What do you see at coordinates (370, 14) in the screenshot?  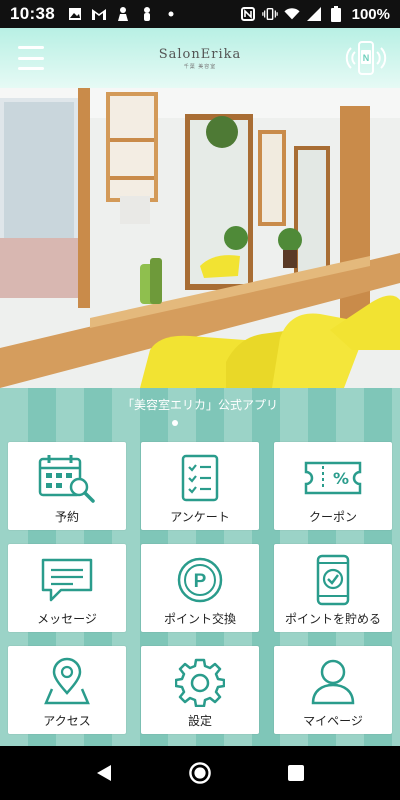 I see `battery-level: 100%` at bounding box center [370, 14].